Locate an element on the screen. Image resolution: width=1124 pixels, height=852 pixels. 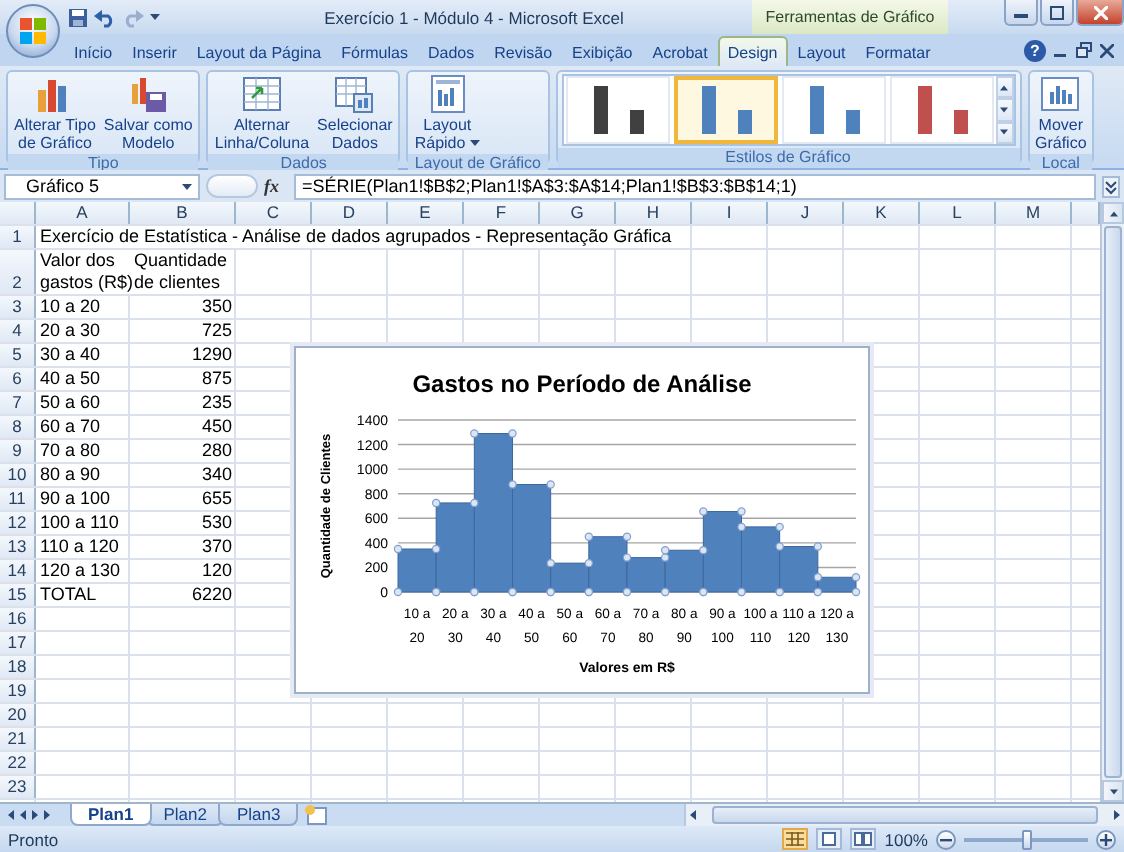
ribbon-button: Alterar Tipo de Gráfico is located at coordinates (55, 113).